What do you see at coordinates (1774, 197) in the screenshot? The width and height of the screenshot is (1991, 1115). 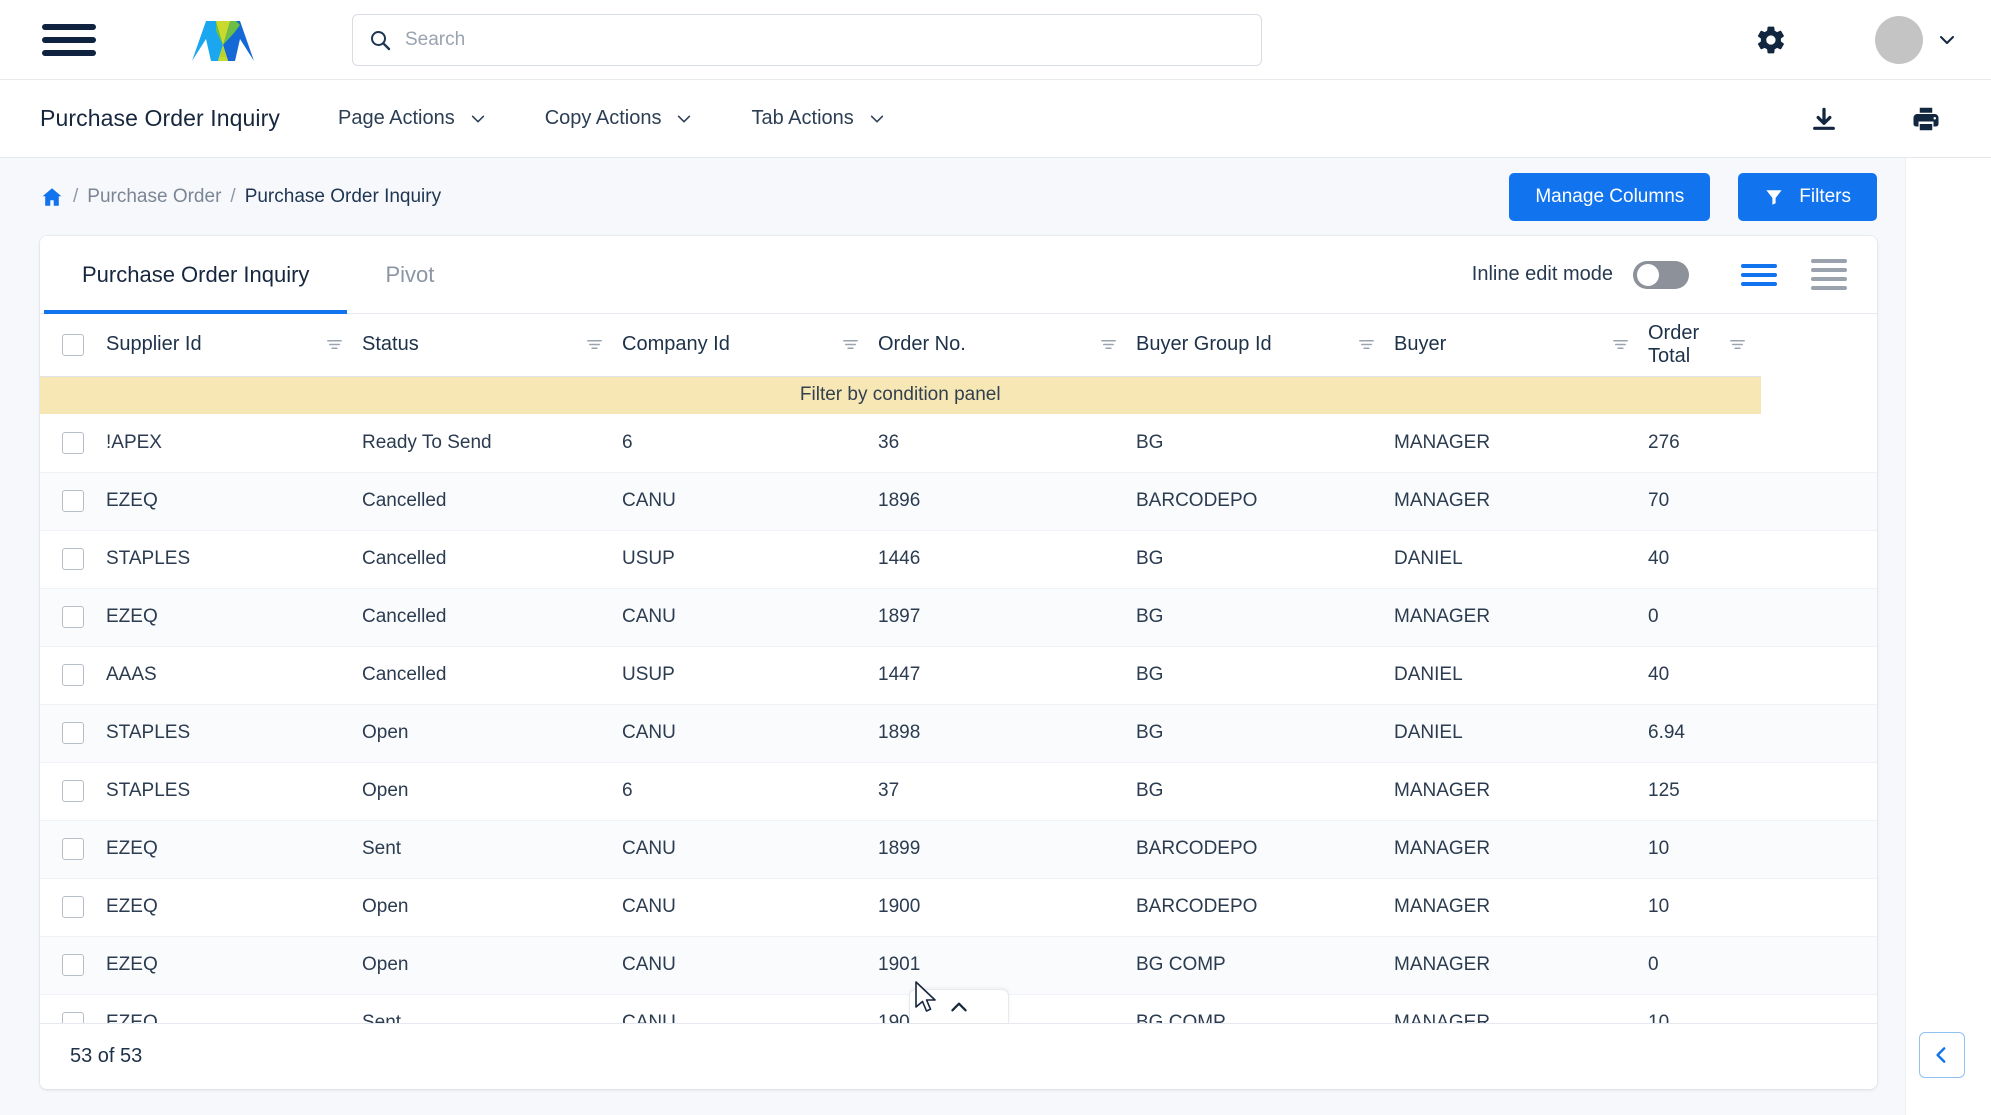 I see `funnel-icon` at bounding box center [1774, 197].